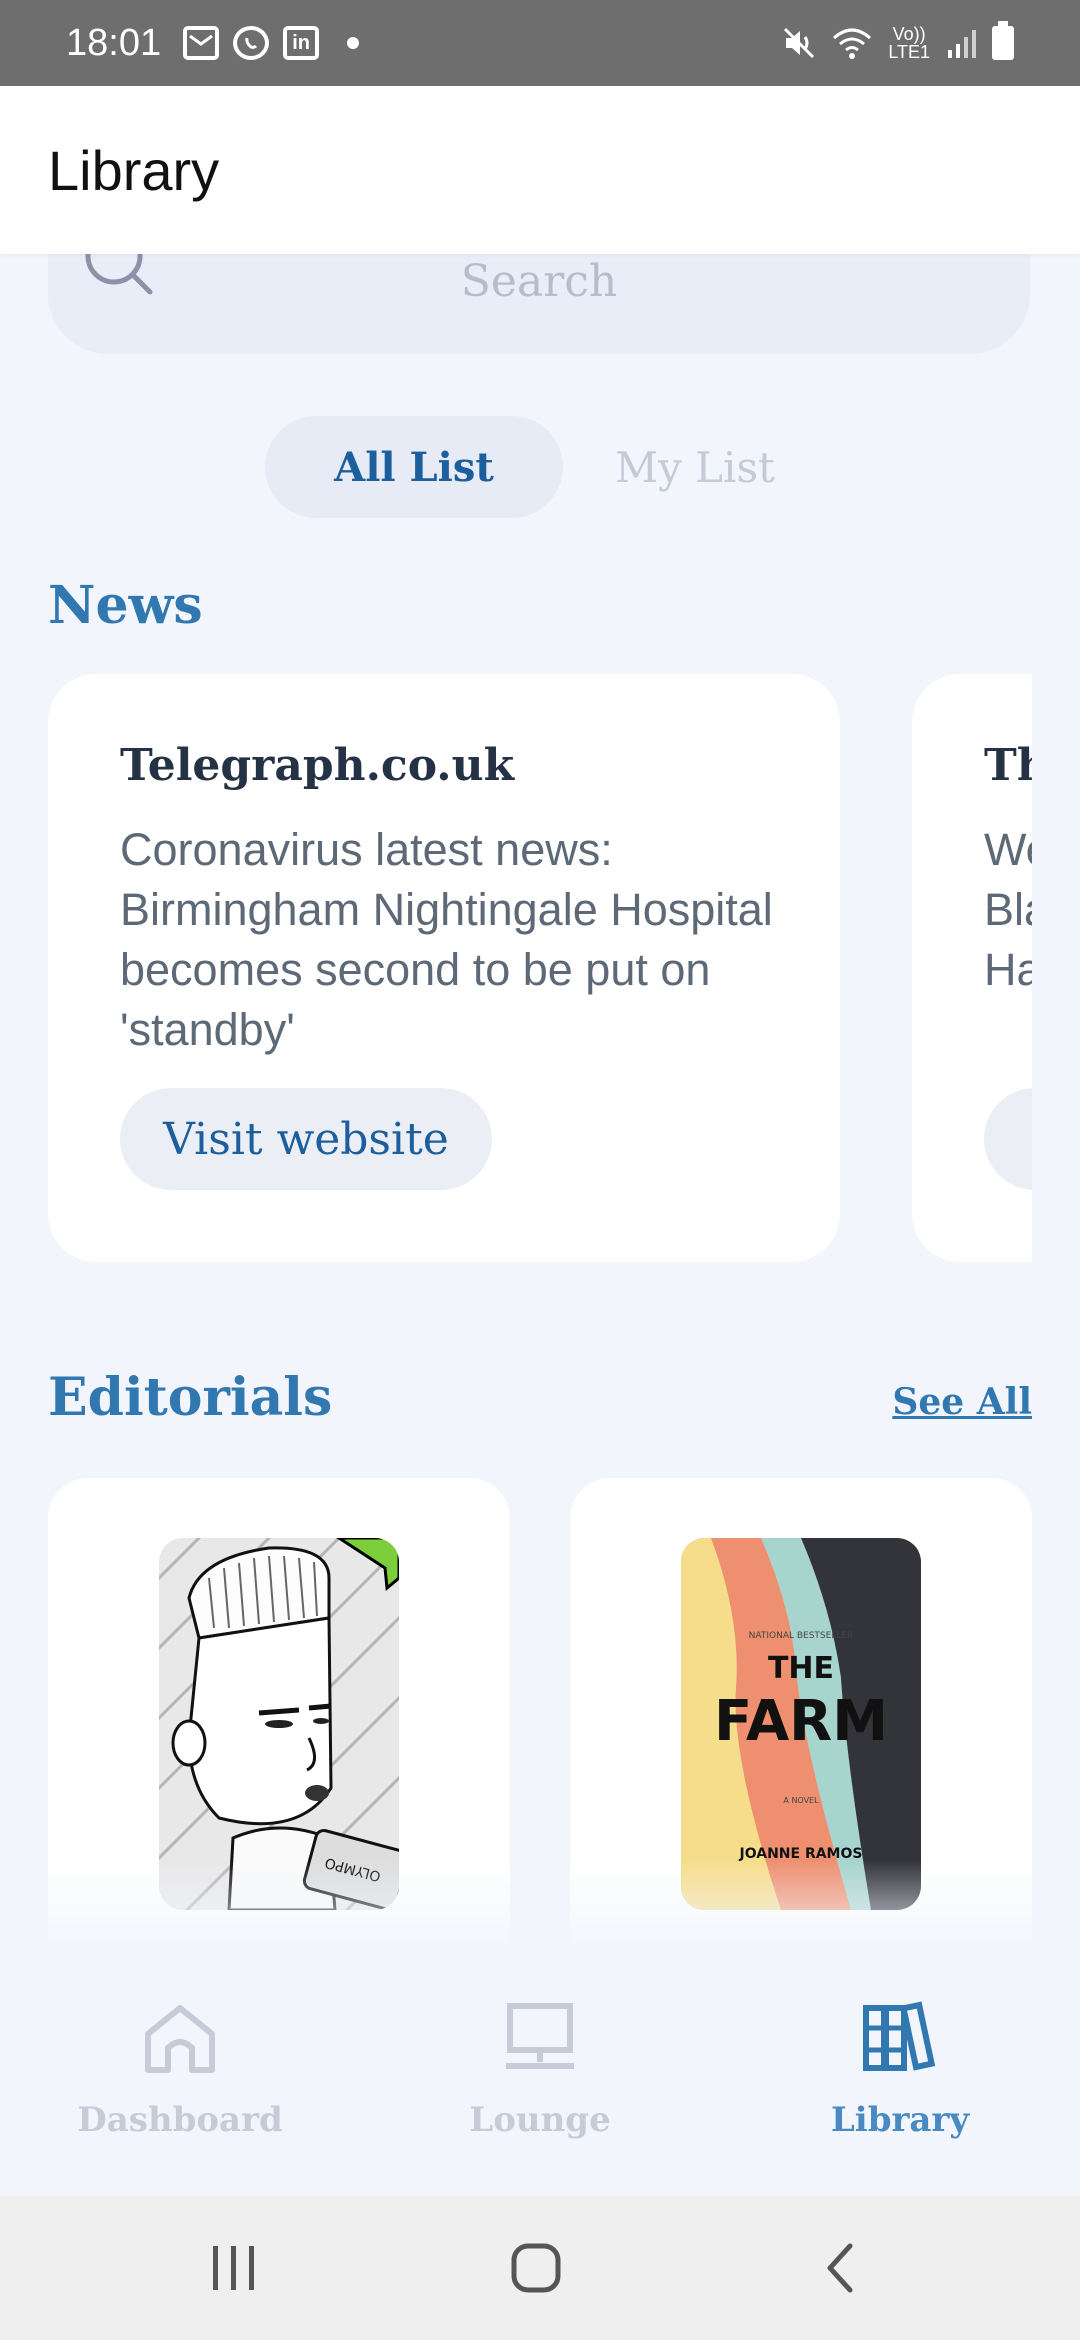 The height and width of the screenshot is (2340, 1080). What do you see at coordinates (1008, 765) in the screenshot?
I see `news-source: Th` at bounding box center [1008, 765].